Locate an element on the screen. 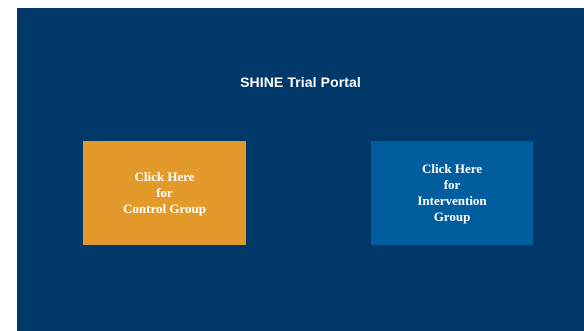 This screenshot has height=331, width=584. intervention-group-button-label: Click Here for Intervention Group is located at coordinates (452, 192).